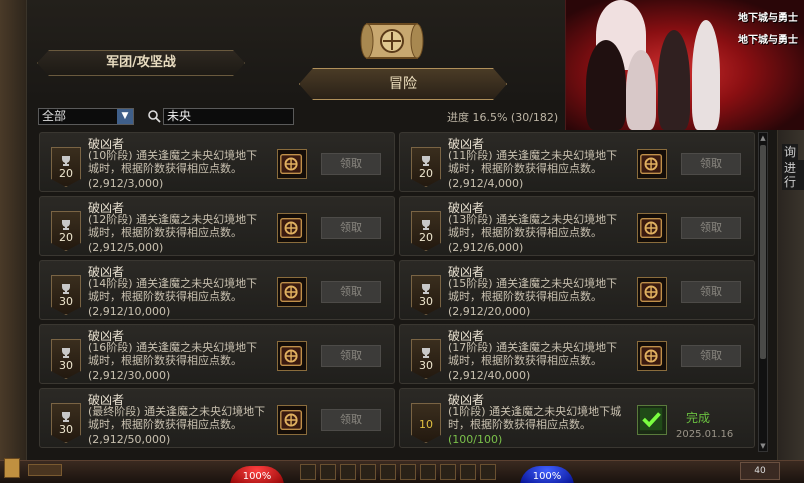 The height and width of the screenshot is (483, 804). What do you see at coordinates (533, 354) in the screenshot?
I see `achievement-desc: (17阶段) 通关逢魔之未央幻境地下城时，根据阶数获得相应点数。` at bounding box center [533, 354].